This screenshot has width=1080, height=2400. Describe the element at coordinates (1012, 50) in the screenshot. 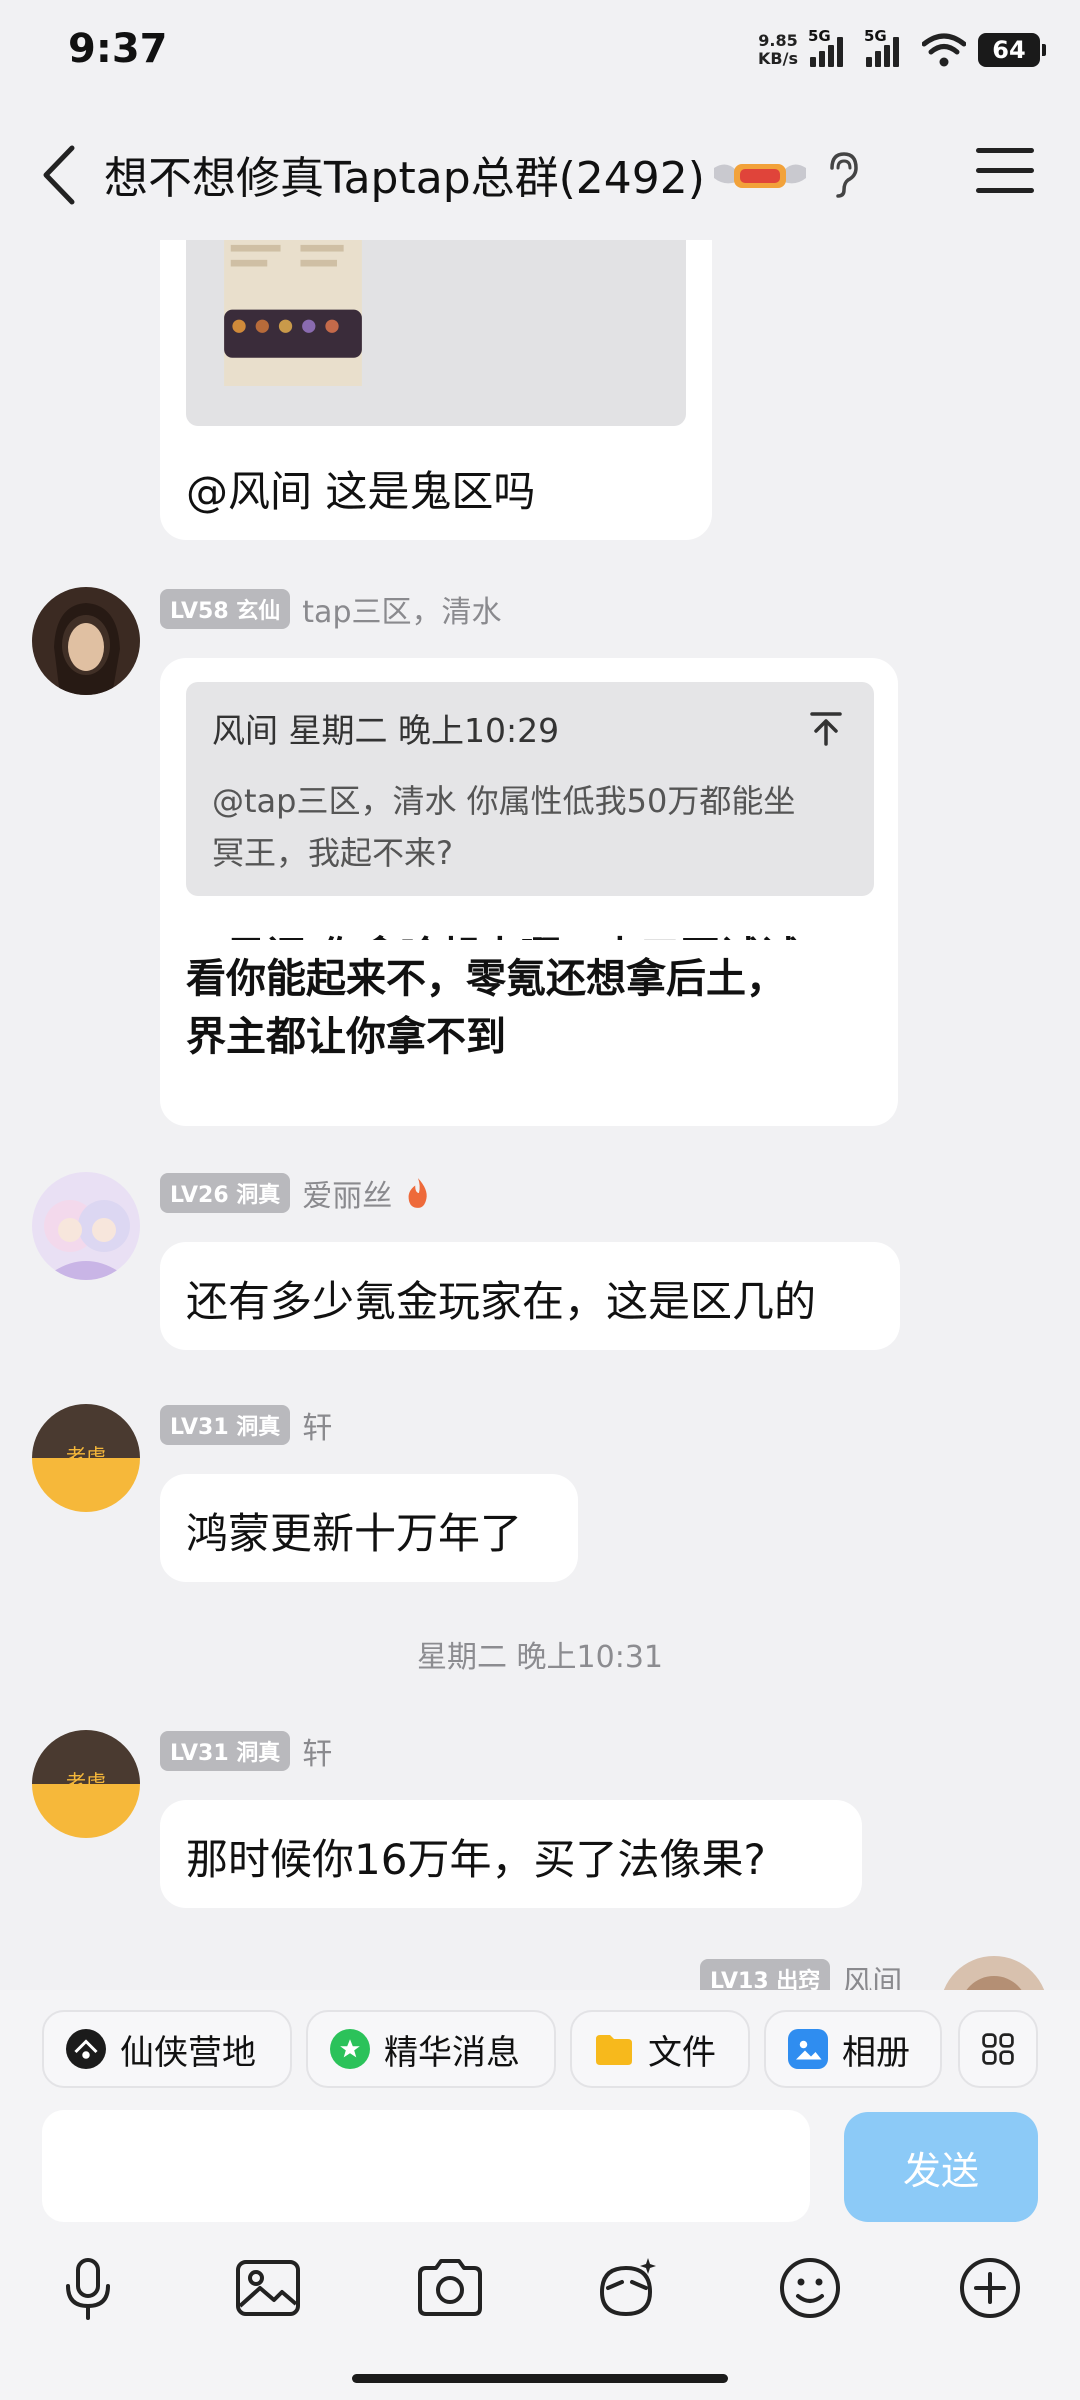

I see `battery-indicator: 64` at that location.